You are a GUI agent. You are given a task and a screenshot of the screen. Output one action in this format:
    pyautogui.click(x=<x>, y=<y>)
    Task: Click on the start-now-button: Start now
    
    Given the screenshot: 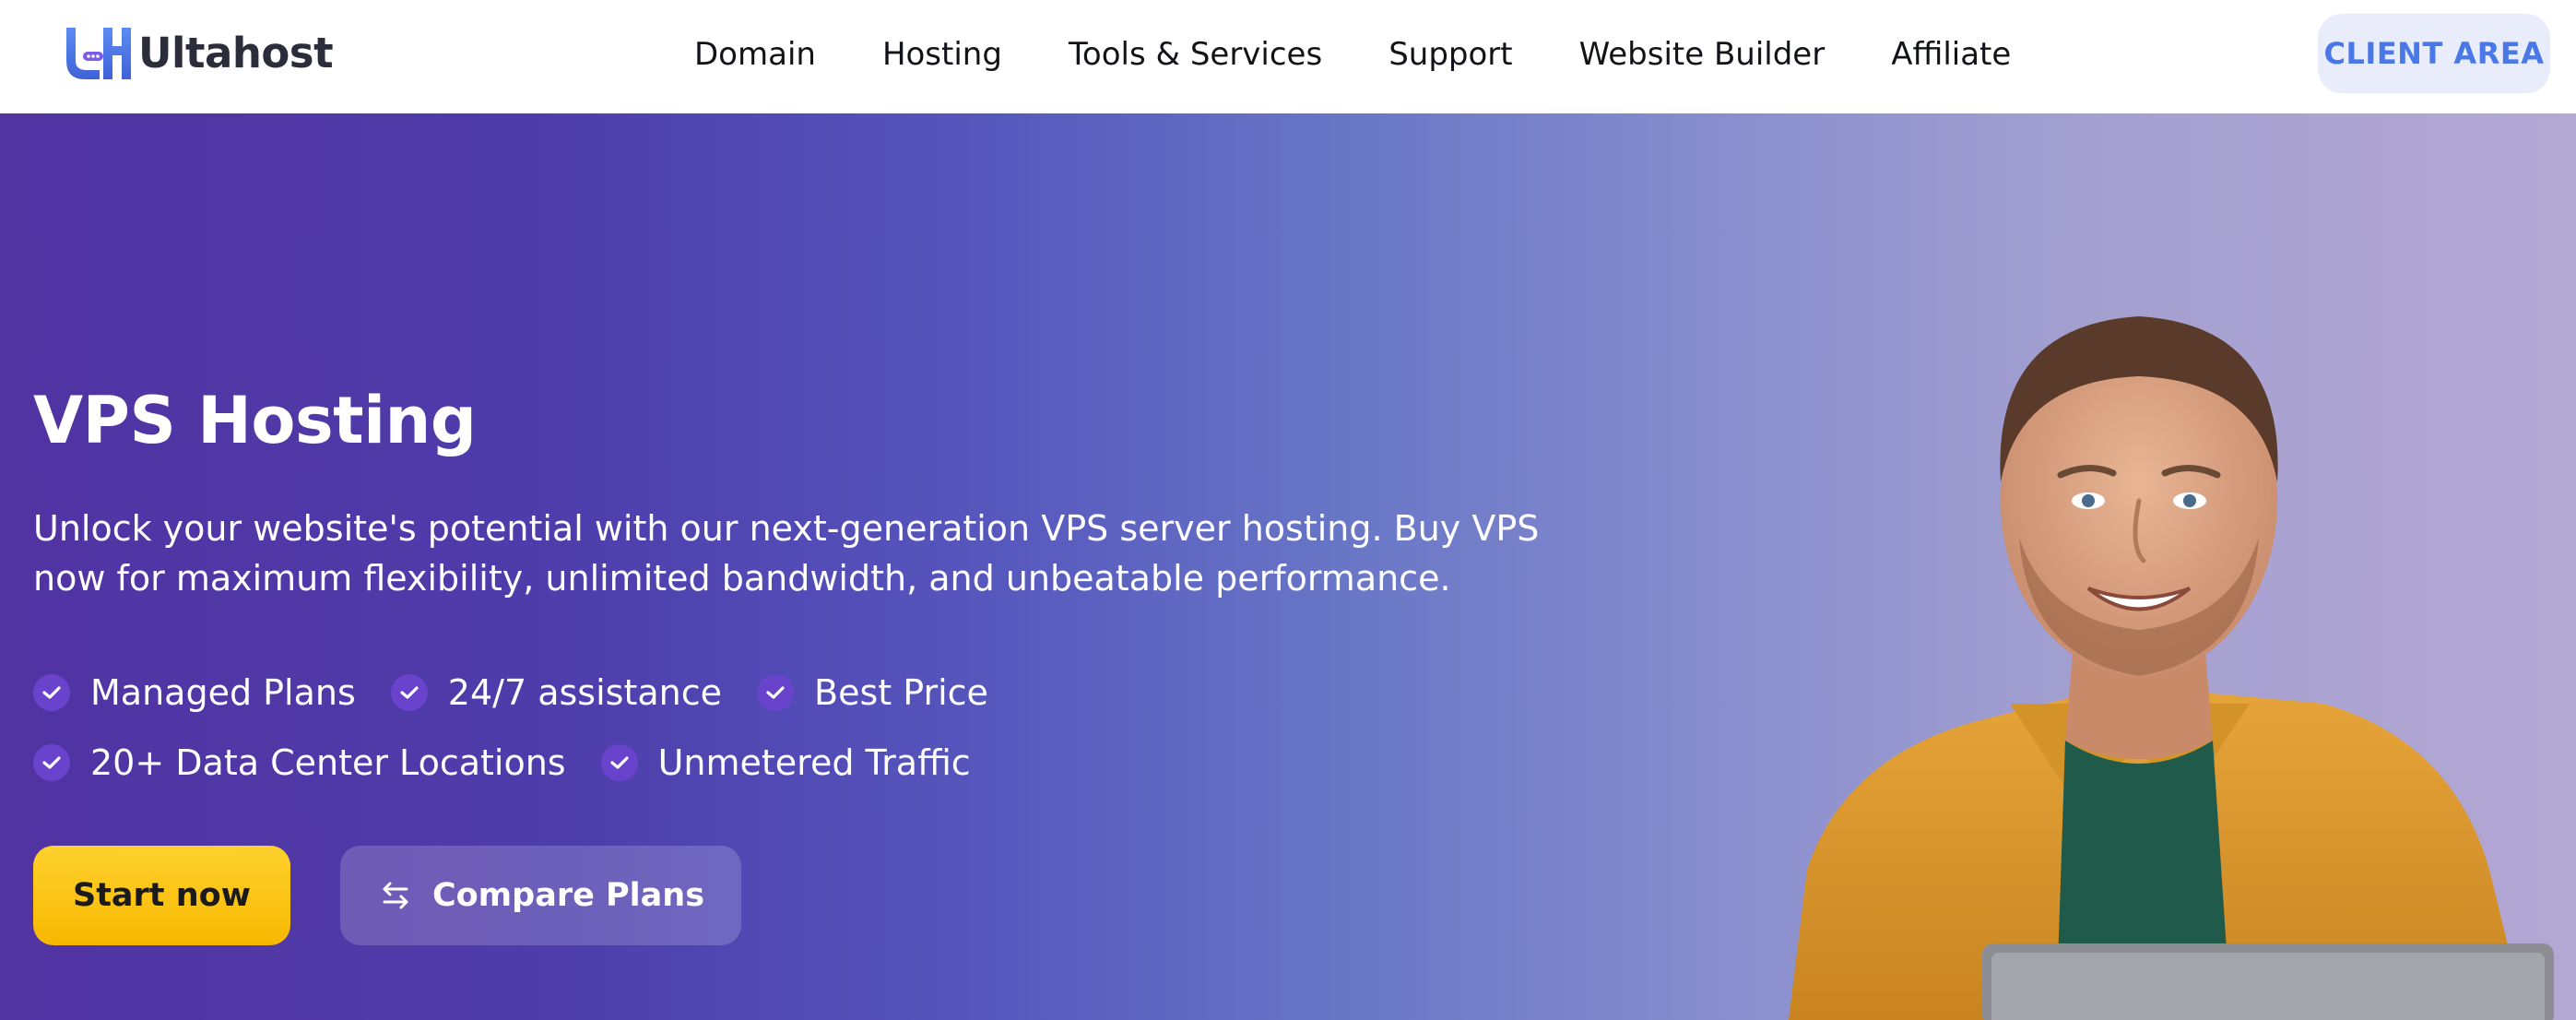 What is the action you would take?
    pyautogui.click(x=161, y=895)
    